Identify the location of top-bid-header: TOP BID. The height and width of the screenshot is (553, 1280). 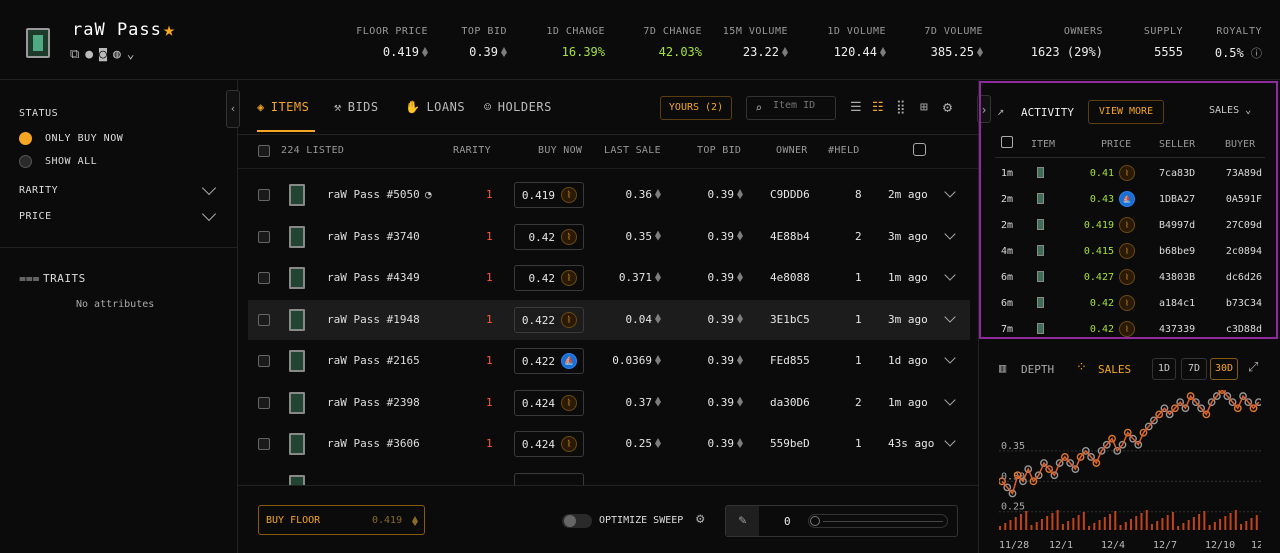
(719, 150).